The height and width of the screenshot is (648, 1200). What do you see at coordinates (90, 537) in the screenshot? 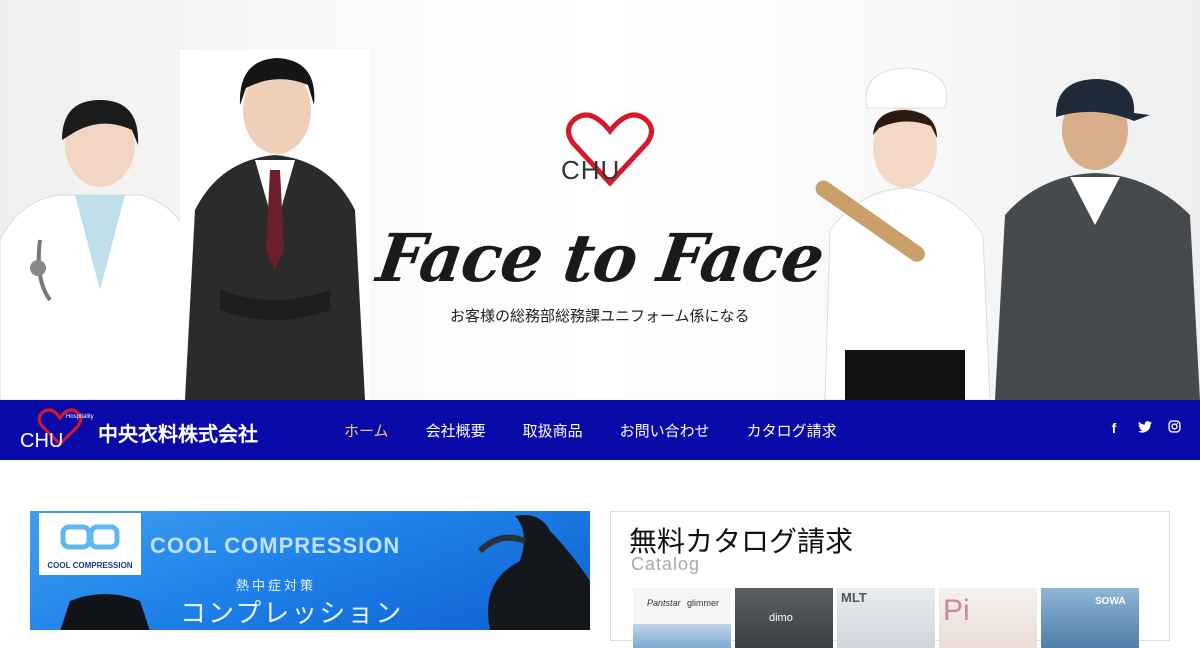
I see `cc-logo-icon` at bounding box center [90, 537].